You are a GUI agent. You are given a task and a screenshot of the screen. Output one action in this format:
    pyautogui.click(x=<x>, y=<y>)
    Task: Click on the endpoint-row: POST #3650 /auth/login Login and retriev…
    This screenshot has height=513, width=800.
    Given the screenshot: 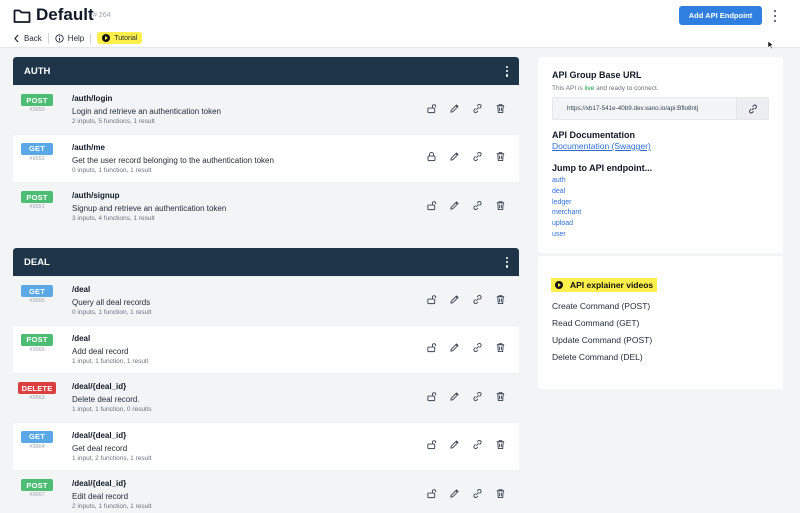 What is the action you would take?
    pyautogui.click(x=266, y=109)
    